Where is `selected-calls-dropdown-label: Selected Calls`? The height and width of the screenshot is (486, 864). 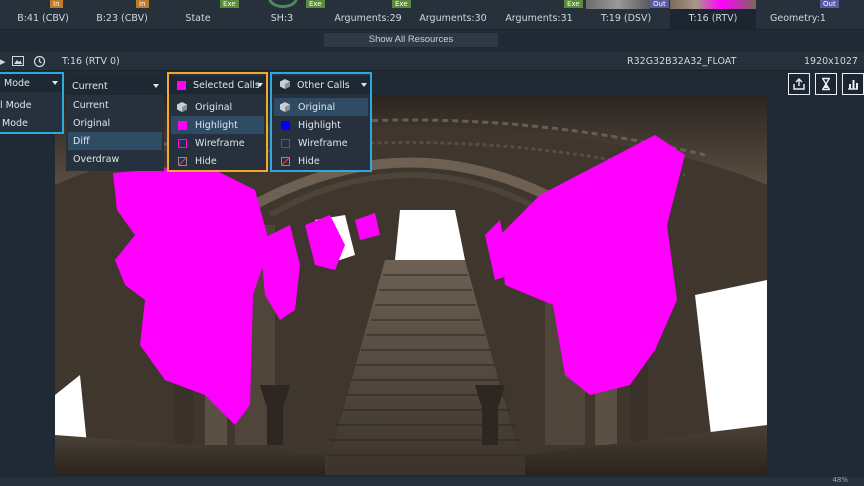
selected-calls-dropdown-label: Selected Calls is located at coordinates (226, 85).